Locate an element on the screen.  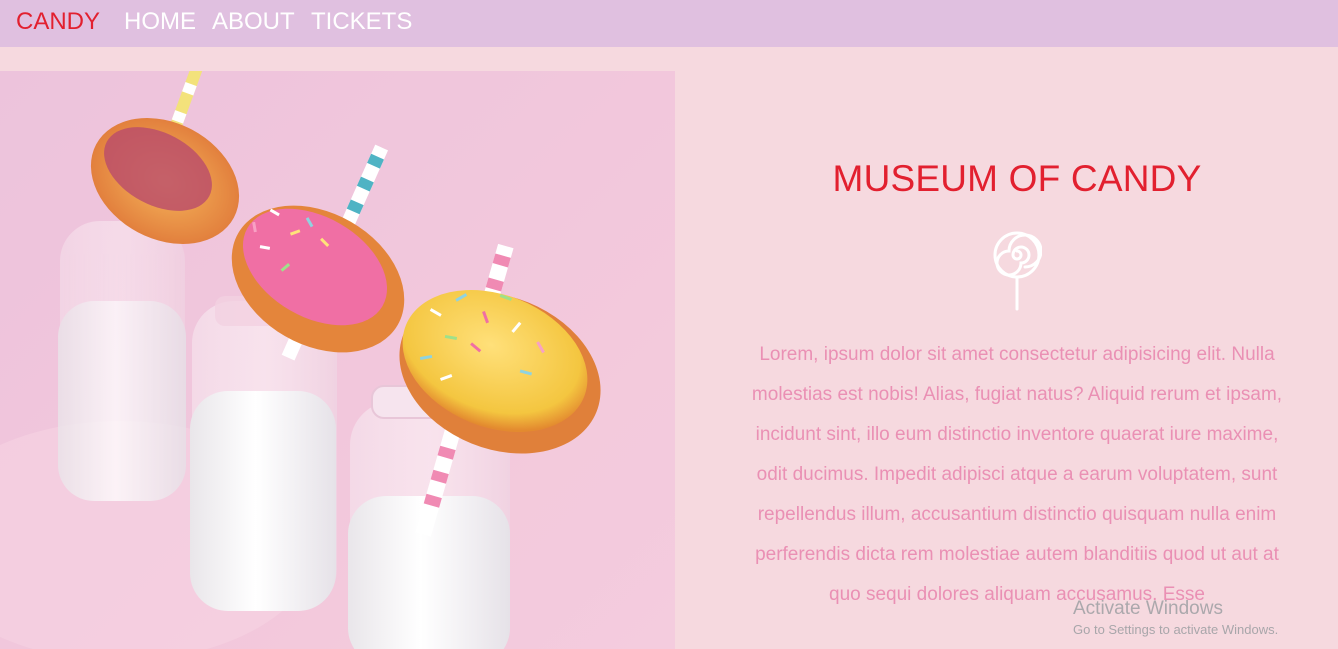
brand-logo-link: CANDY is located at coordinates (58, 22).